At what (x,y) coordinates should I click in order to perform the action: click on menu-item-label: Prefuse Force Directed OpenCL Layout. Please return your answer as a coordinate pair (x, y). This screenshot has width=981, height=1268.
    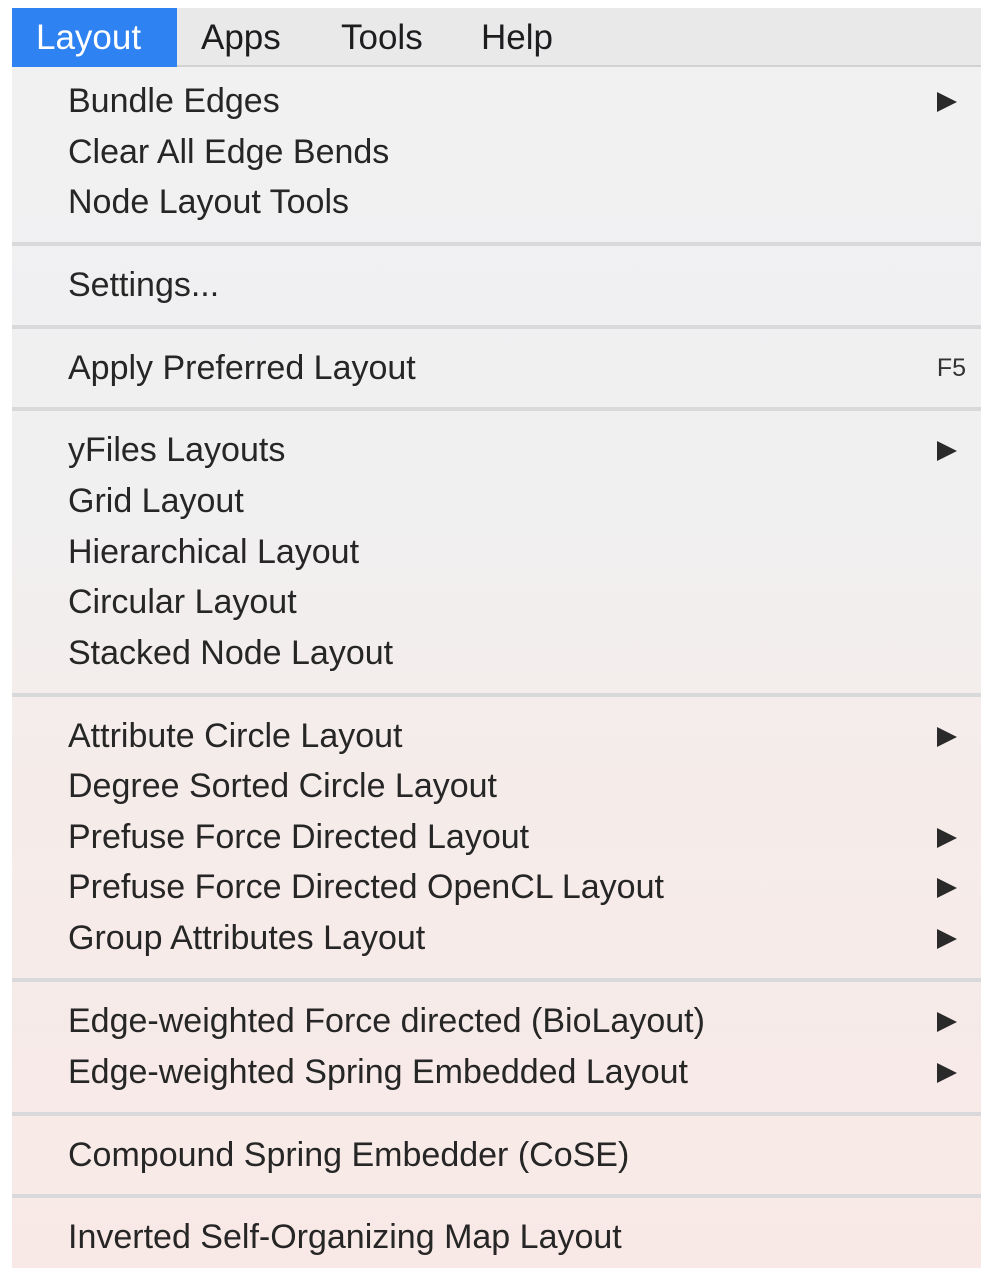
    Looking at the image, I should click on (366, 887).